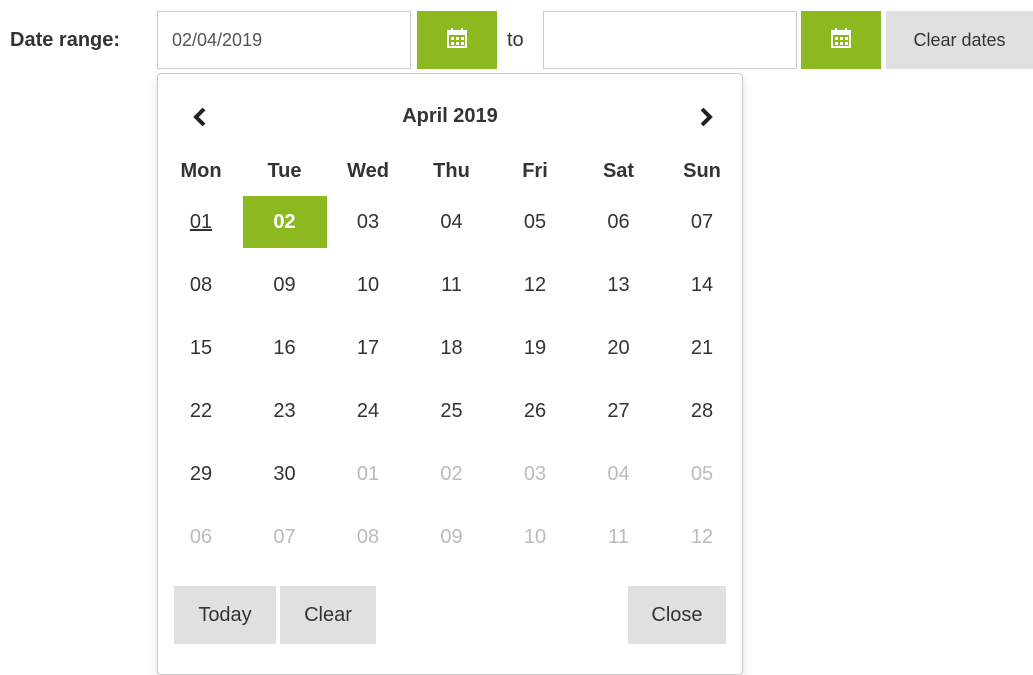  I want to click on clear-dates-button: Clear dates, so click(959, 40).